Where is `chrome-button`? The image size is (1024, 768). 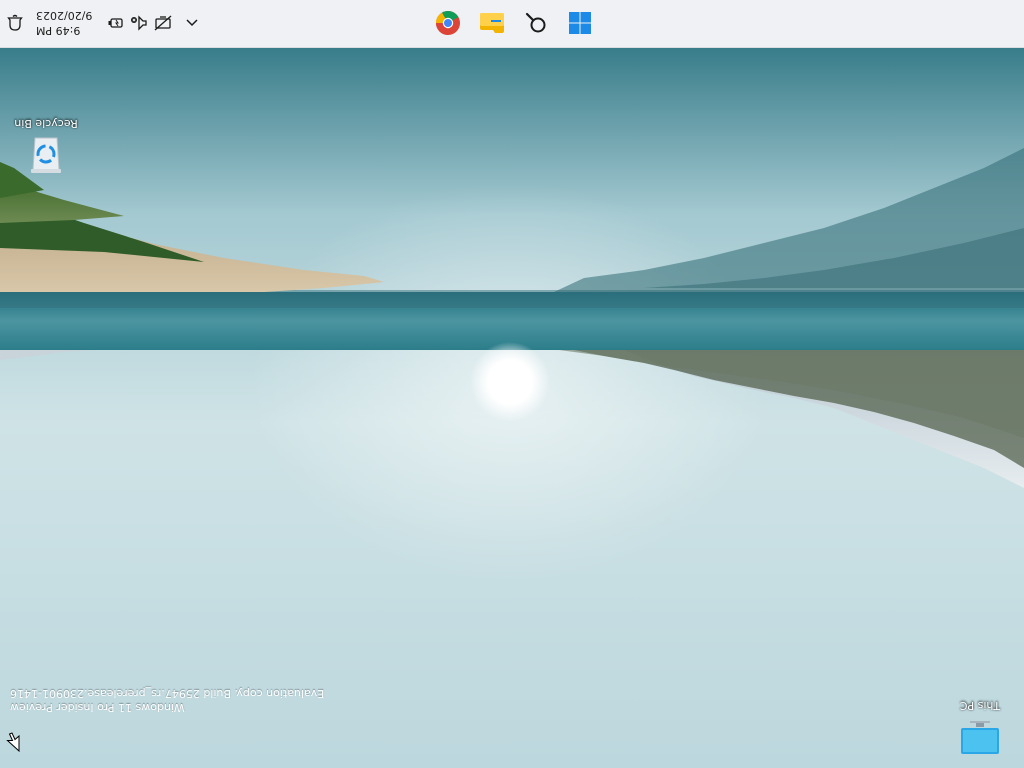 chrome-button is located at coordinates (448, 23).